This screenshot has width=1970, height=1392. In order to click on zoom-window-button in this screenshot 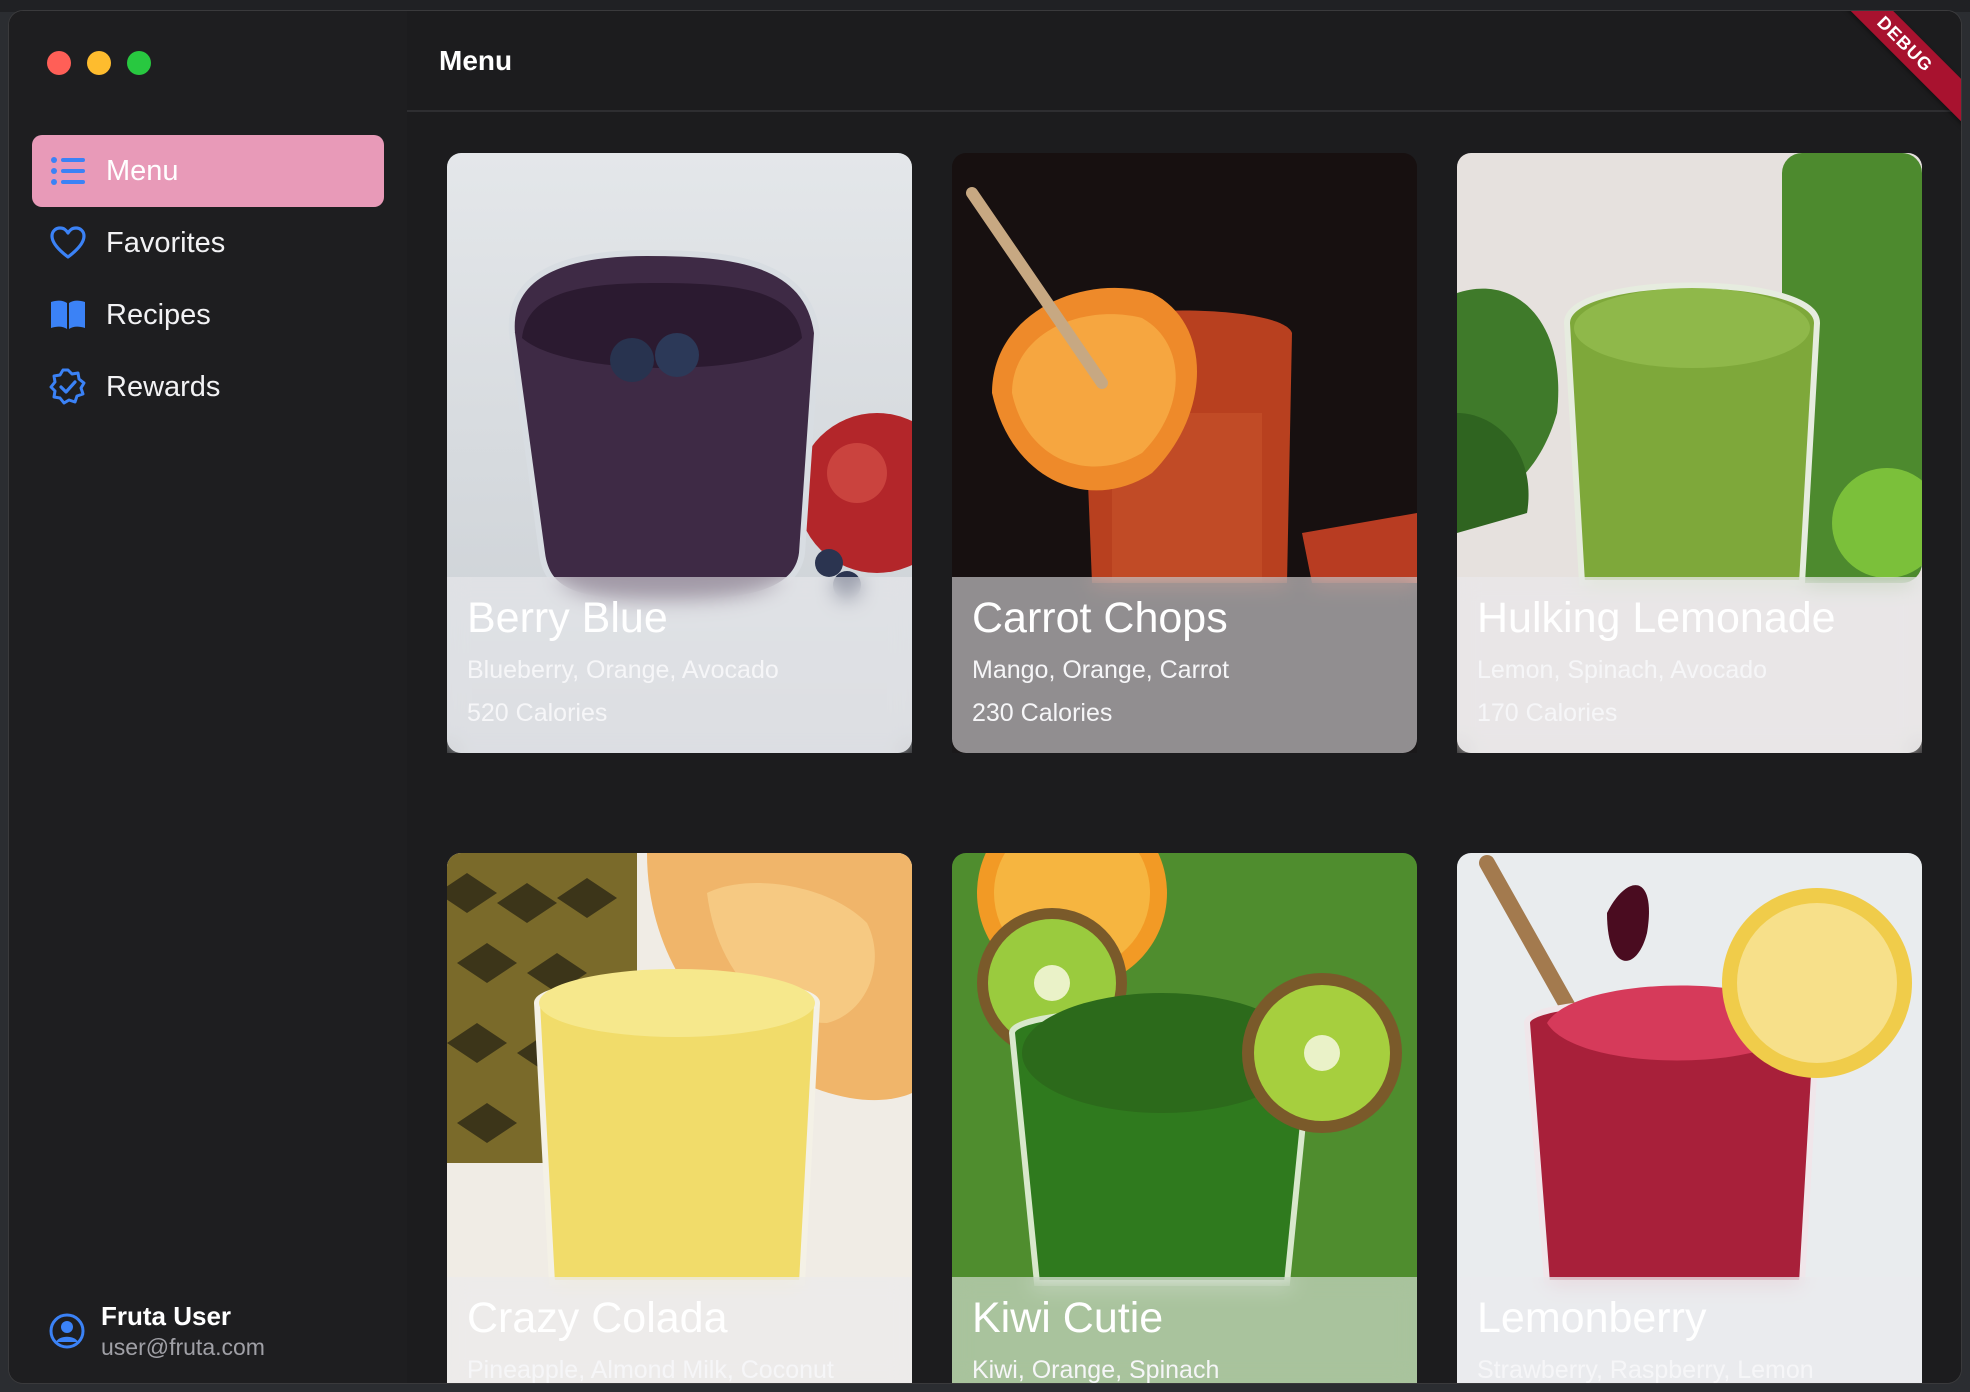, I will do `click(139, 63)`.